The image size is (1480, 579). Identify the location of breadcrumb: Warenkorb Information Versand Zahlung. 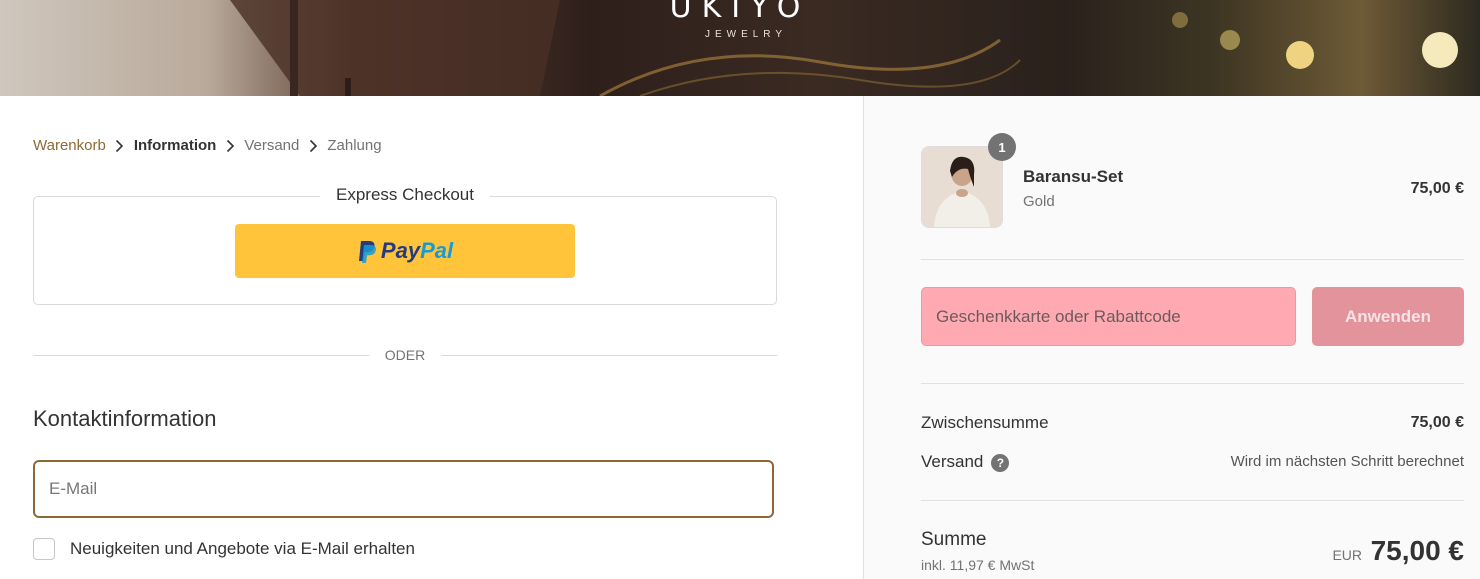
(207, 145).